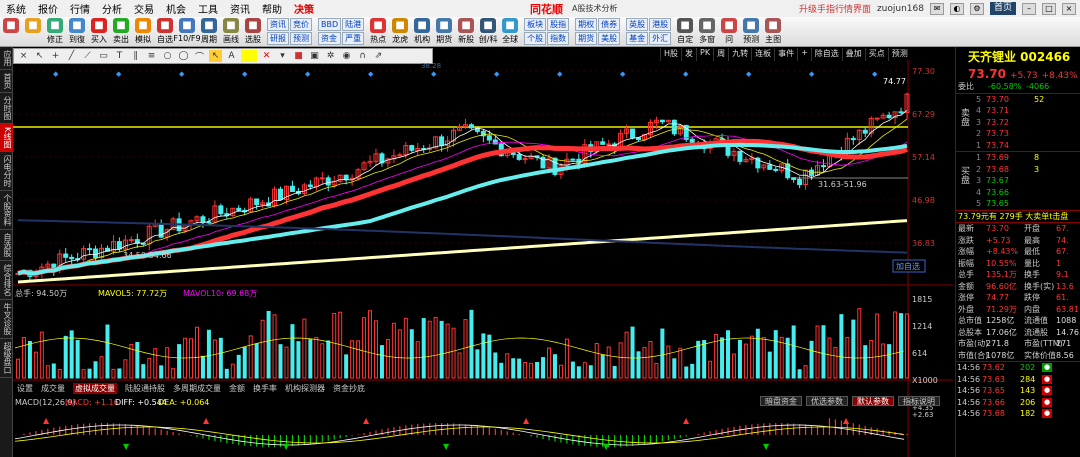  What do you see at coordinates (53, 388) in the screenshot?
I see `volume-tab: 成交量` at bounding box center [53, 388].